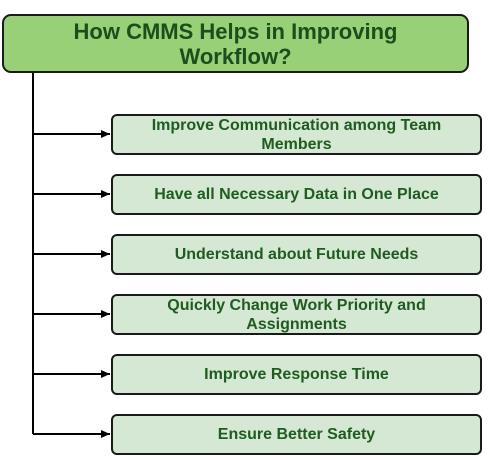  I want to click on step-label-3: Understand about Future Needs, so click(296, 254).